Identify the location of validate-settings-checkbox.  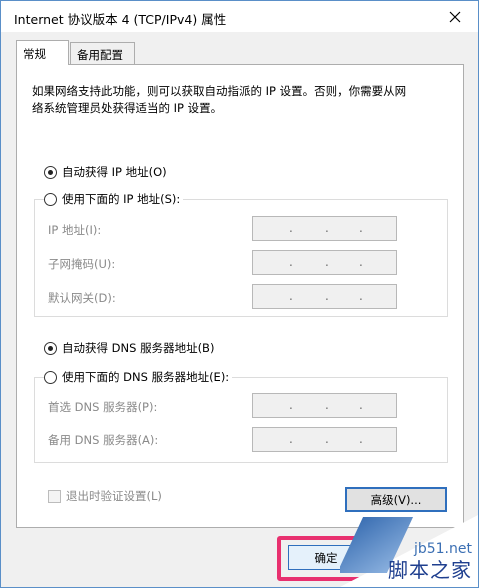
(54, 496).